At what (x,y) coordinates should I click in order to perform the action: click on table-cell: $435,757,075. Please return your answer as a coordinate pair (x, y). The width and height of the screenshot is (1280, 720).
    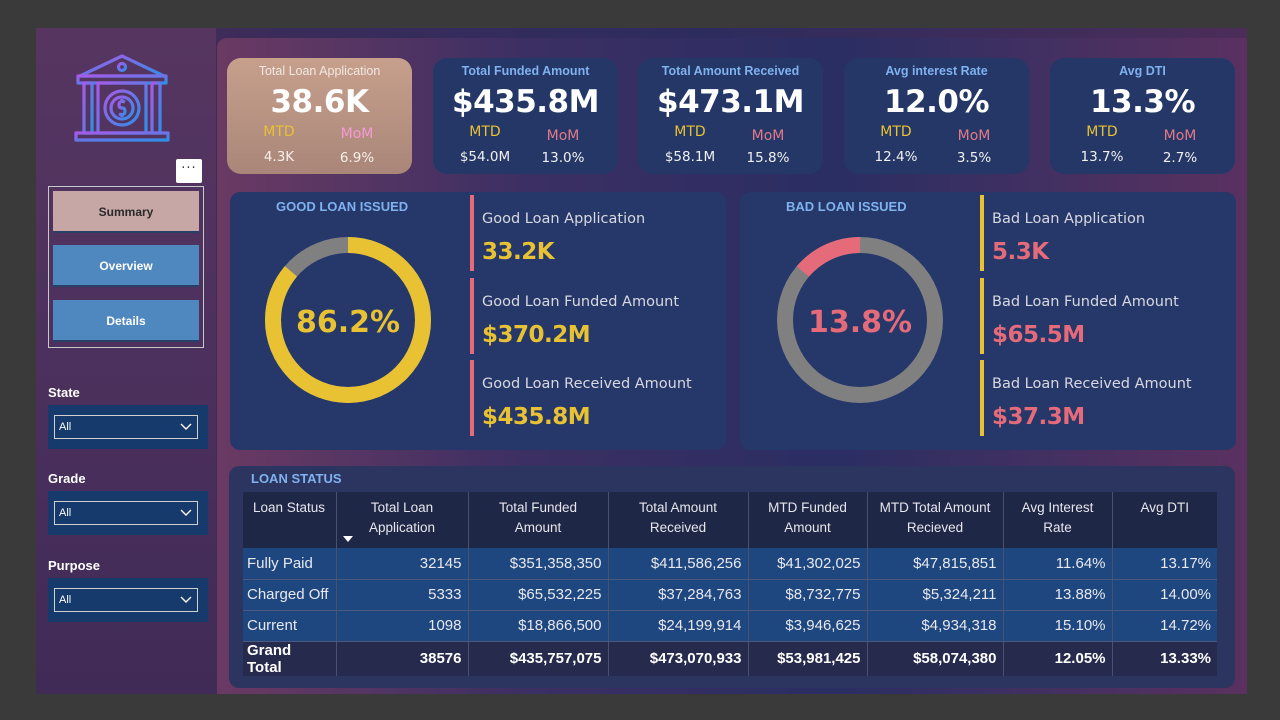
    Looking at the image, I should click on (538, 658).